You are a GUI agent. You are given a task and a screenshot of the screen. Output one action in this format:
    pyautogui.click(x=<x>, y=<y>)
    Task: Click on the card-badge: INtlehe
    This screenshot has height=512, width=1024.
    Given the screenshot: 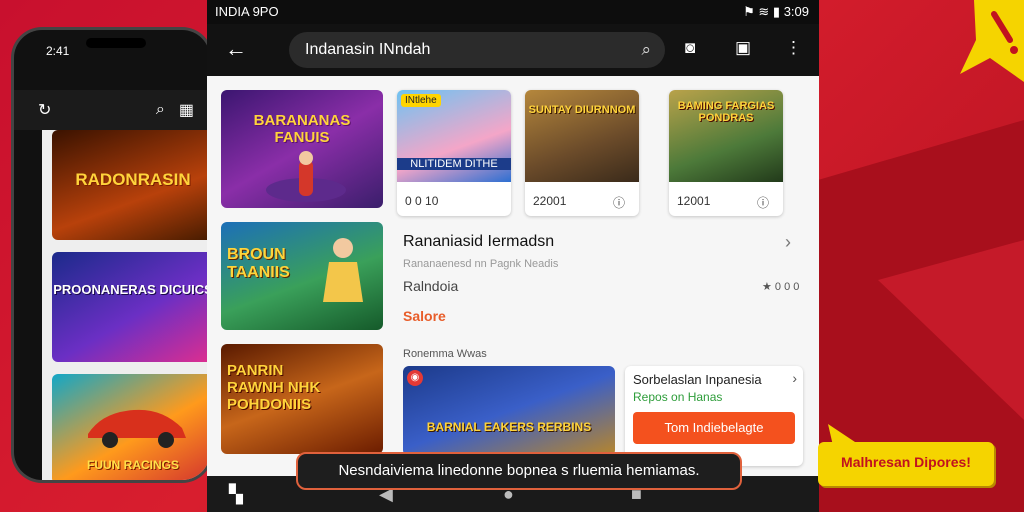 What is the action you would take?
    pyautogui.click(x=421, y=100)
    